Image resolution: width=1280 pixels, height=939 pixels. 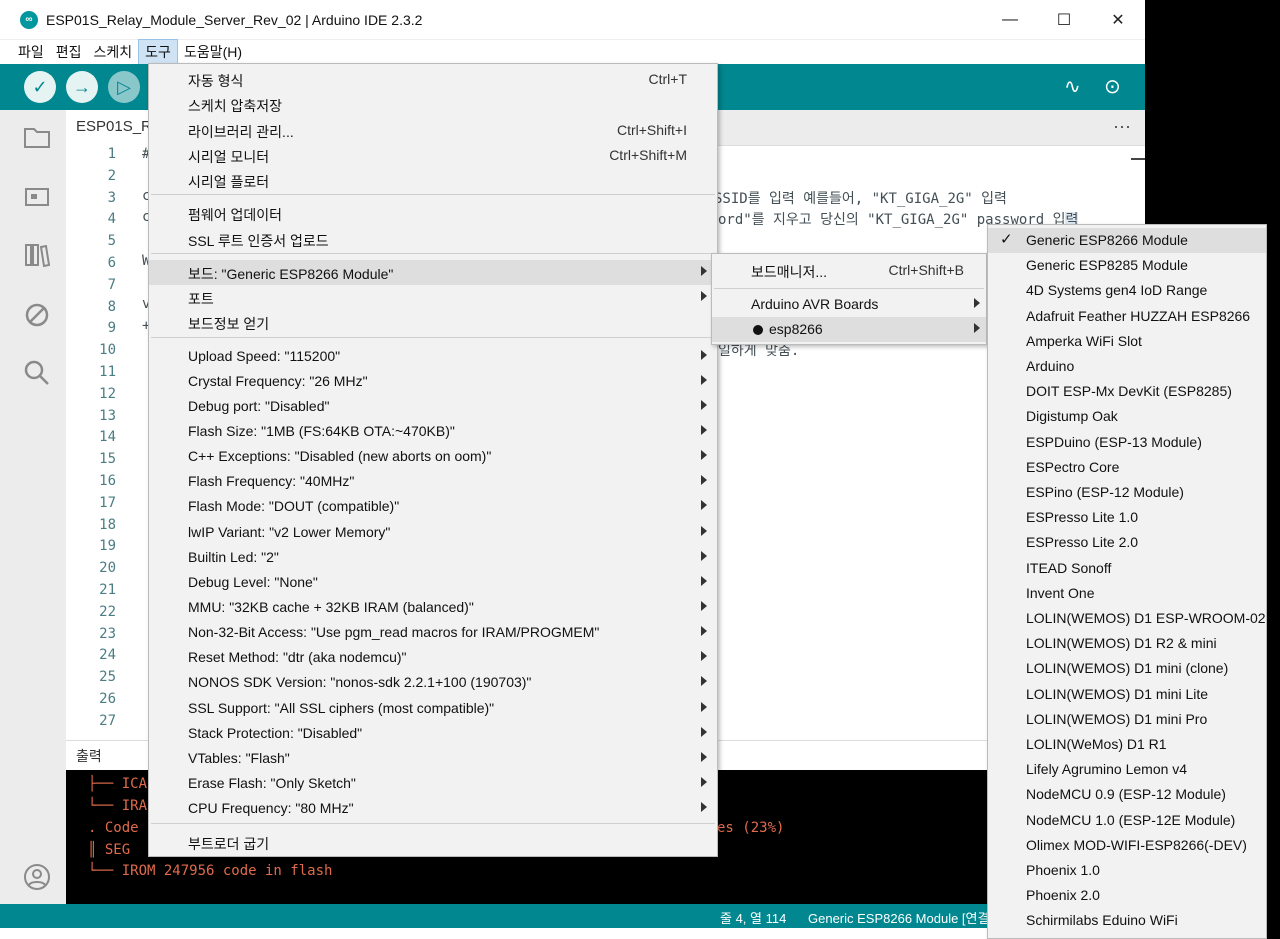 What do you see at coordinates (849, 329) in the screenshot?
I see `esp8266-menu-item: esp8266` at bounding box center [849, 329].